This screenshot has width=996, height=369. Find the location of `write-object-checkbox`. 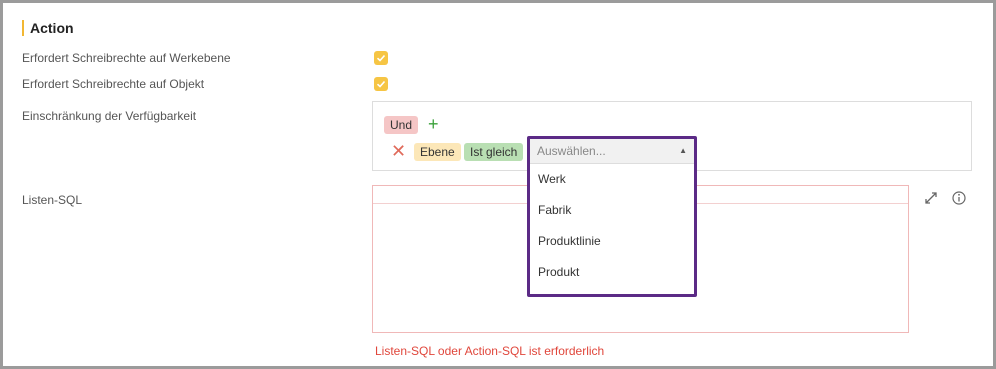

write-object-checkbox is located at coordinates (381, 84).